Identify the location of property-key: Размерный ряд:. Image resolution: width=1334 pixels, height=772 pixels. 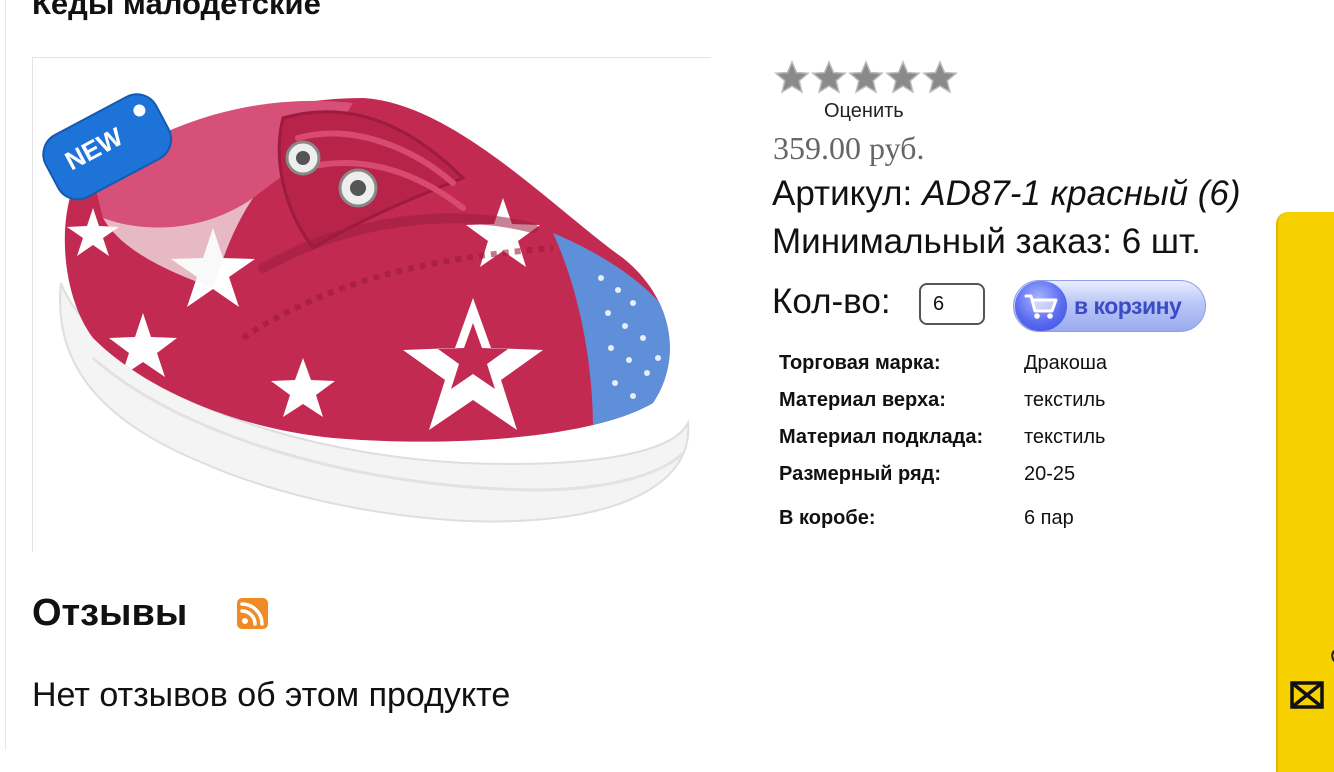
(860, 474).